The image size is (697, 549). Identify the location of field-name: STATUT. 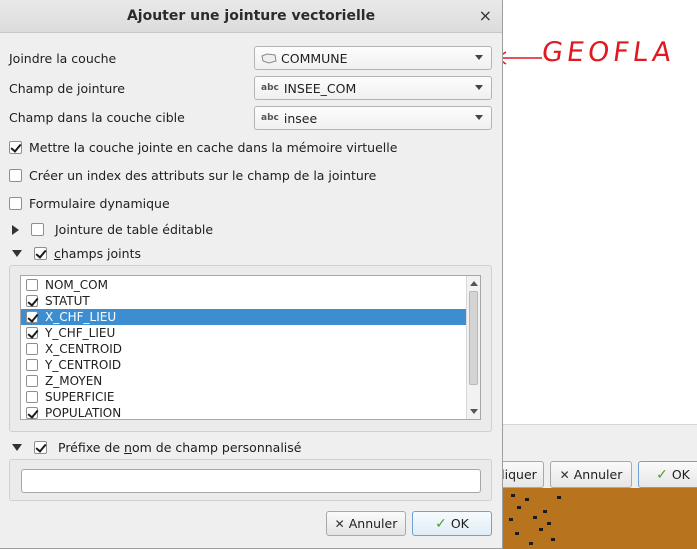
(67, 301).